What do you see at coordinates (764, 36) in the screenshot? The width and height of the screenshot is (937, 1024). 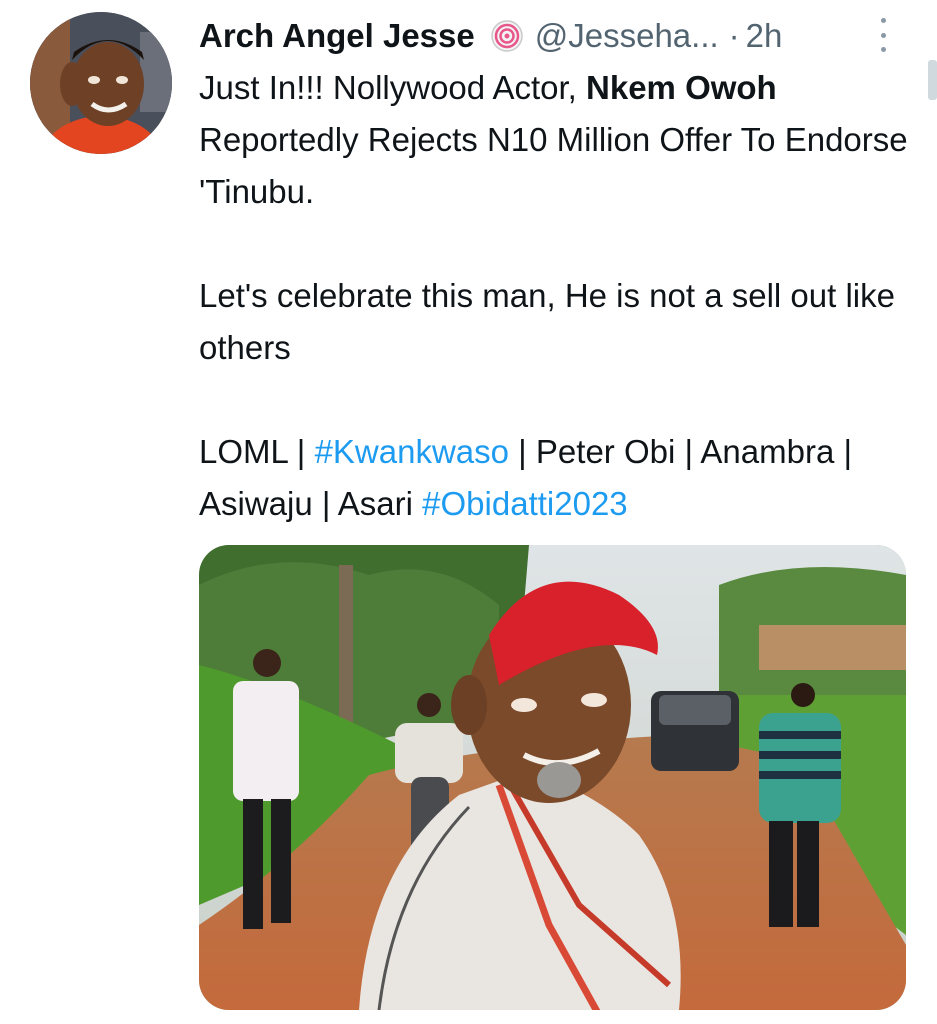 I see `timestamp: 2h` at bounding box center [764, 36].